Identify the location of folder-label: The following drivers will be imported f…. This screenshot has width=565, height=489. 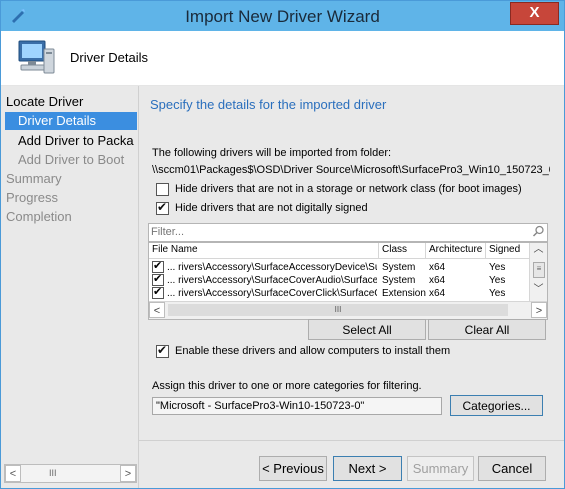
(272, 153).